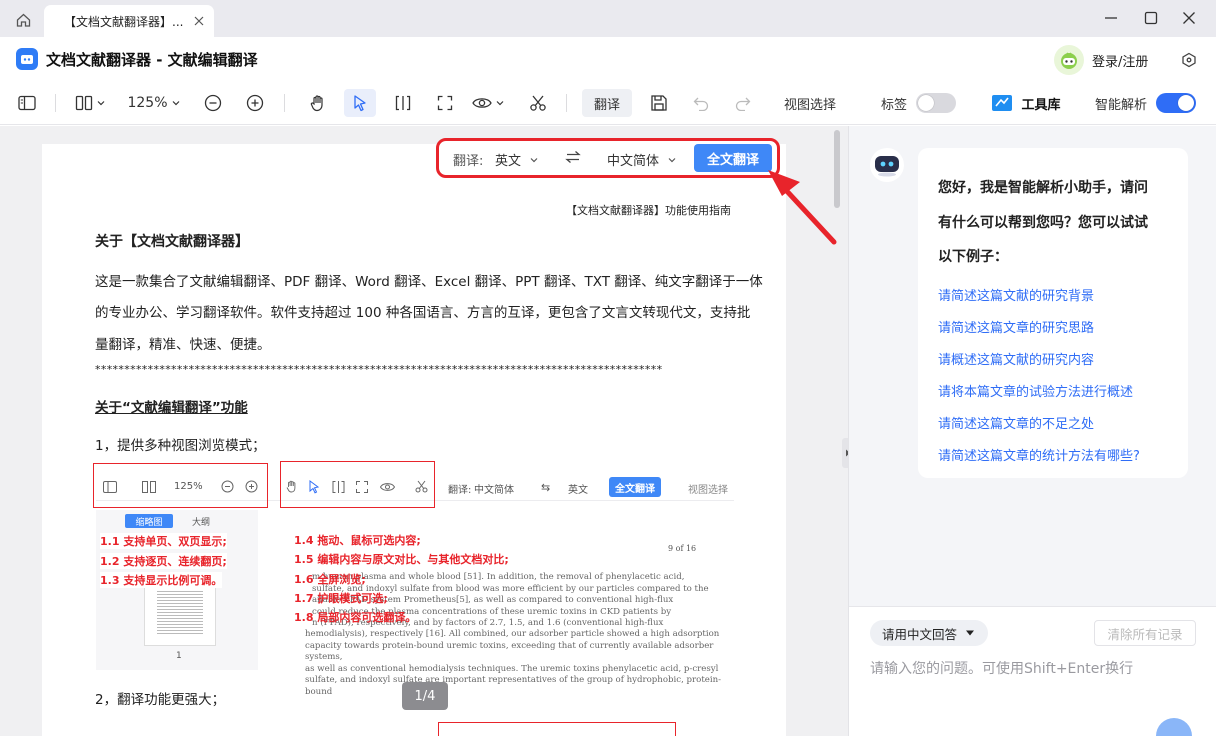 The height and width of the screenshot is (736, 1216). Describe the element at coordinates (1039, 454) in the screenshot. I see `suggestion-link: 请简述这篇文章的统计方法有哪些?` at that location.